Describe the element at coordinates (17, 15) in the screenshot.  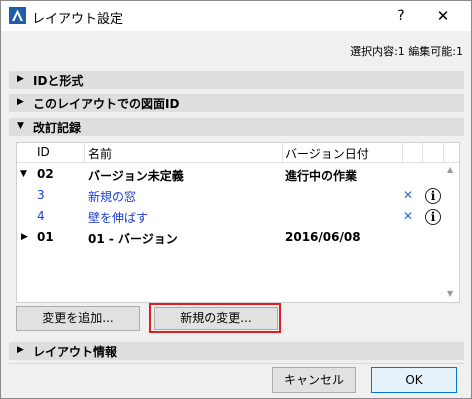
I see `archicad-logo-icon` at that location.